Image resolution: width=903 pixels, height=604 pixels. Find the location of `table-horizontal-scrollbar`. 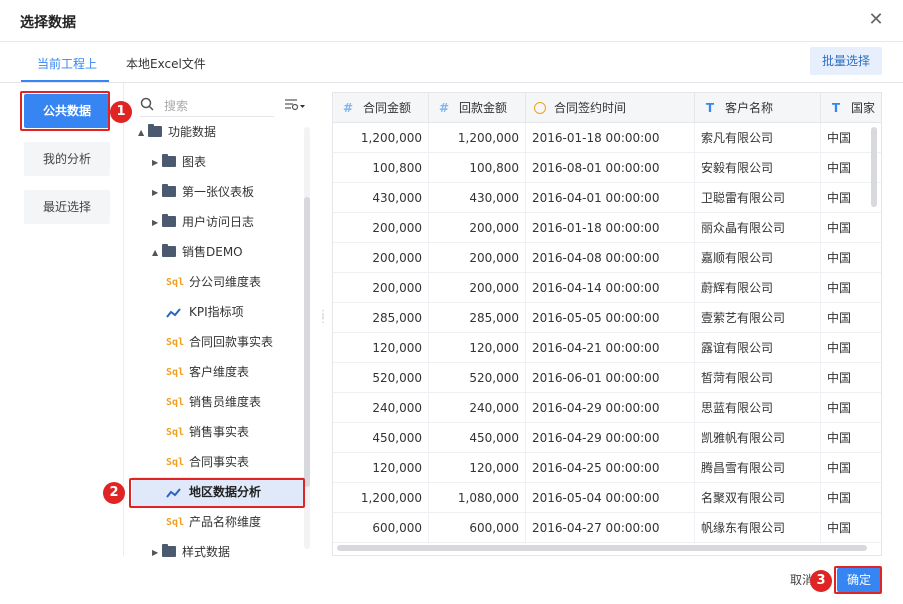

table-horizontal-scrollbar is located at coordinates (602, 548).